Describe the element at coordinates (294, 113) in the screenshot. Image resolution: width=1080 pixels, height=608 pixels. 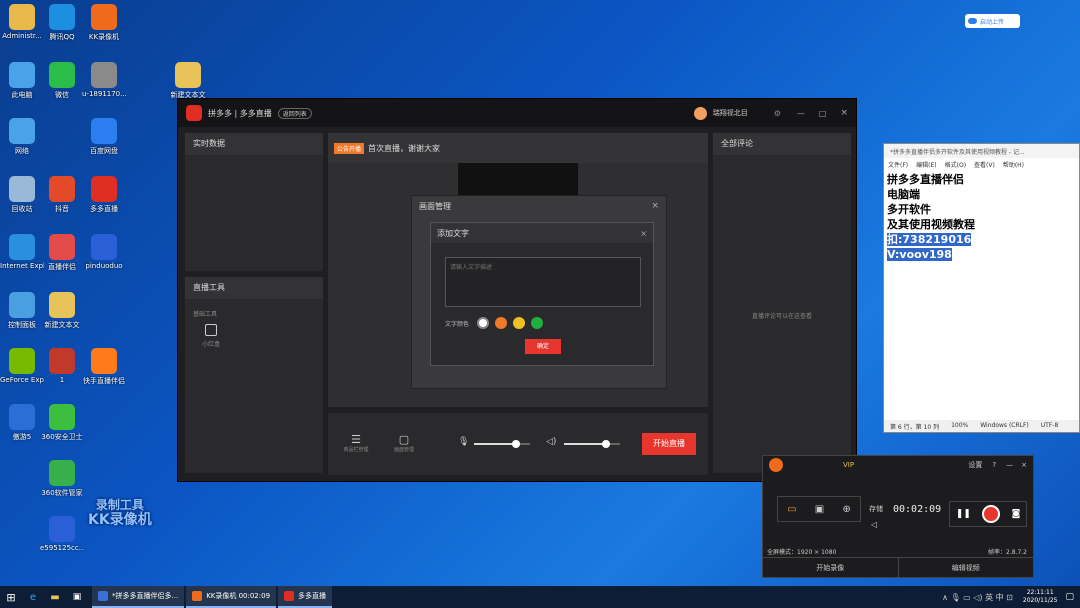
I see `return-list-button: 返回列表` at that location.